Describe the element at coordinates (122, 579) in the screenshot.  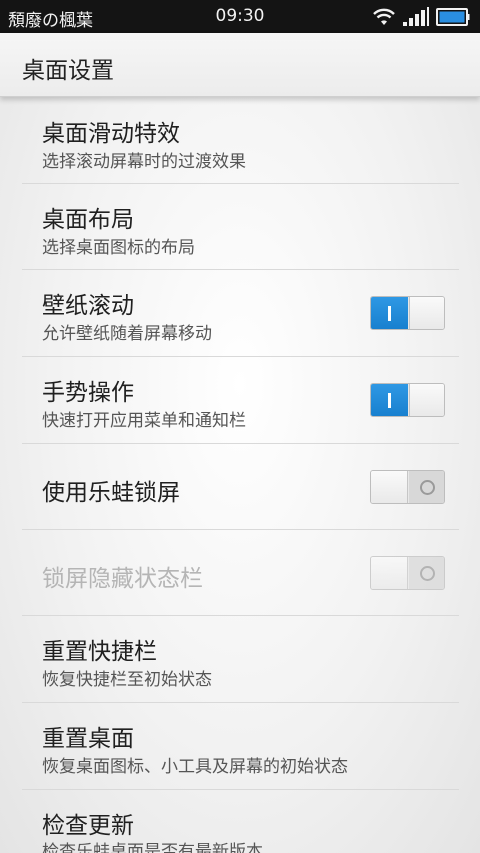
I see `setting-title: 锁屏隐藏状态栏` at that location.